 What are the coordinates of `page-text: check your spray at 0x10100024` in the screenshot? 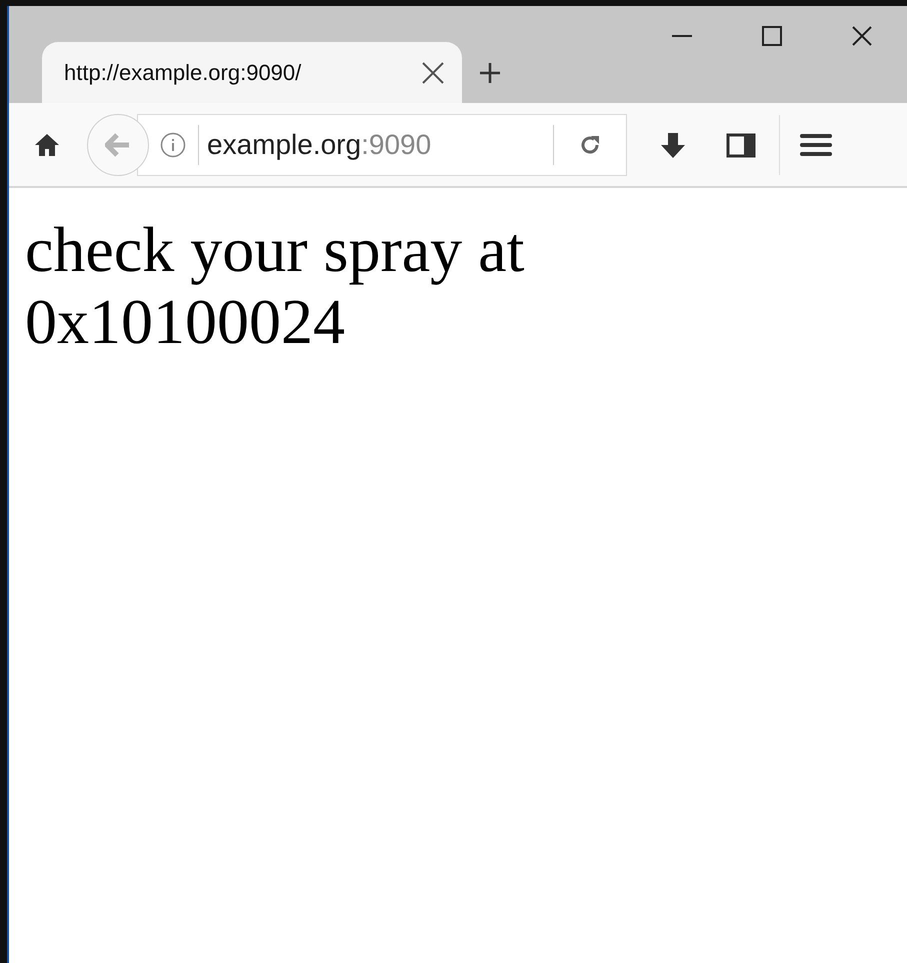 It's located at (275, 286).